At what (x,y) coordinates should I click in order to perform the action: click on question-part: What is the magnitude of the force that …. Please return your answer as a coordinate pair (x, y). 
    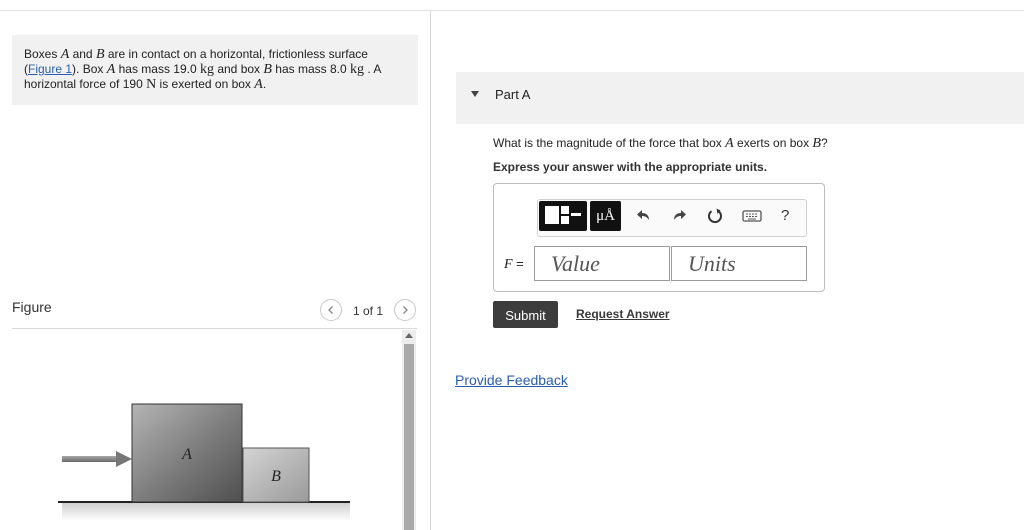
    Looking at the image, I should click on (609, 143).